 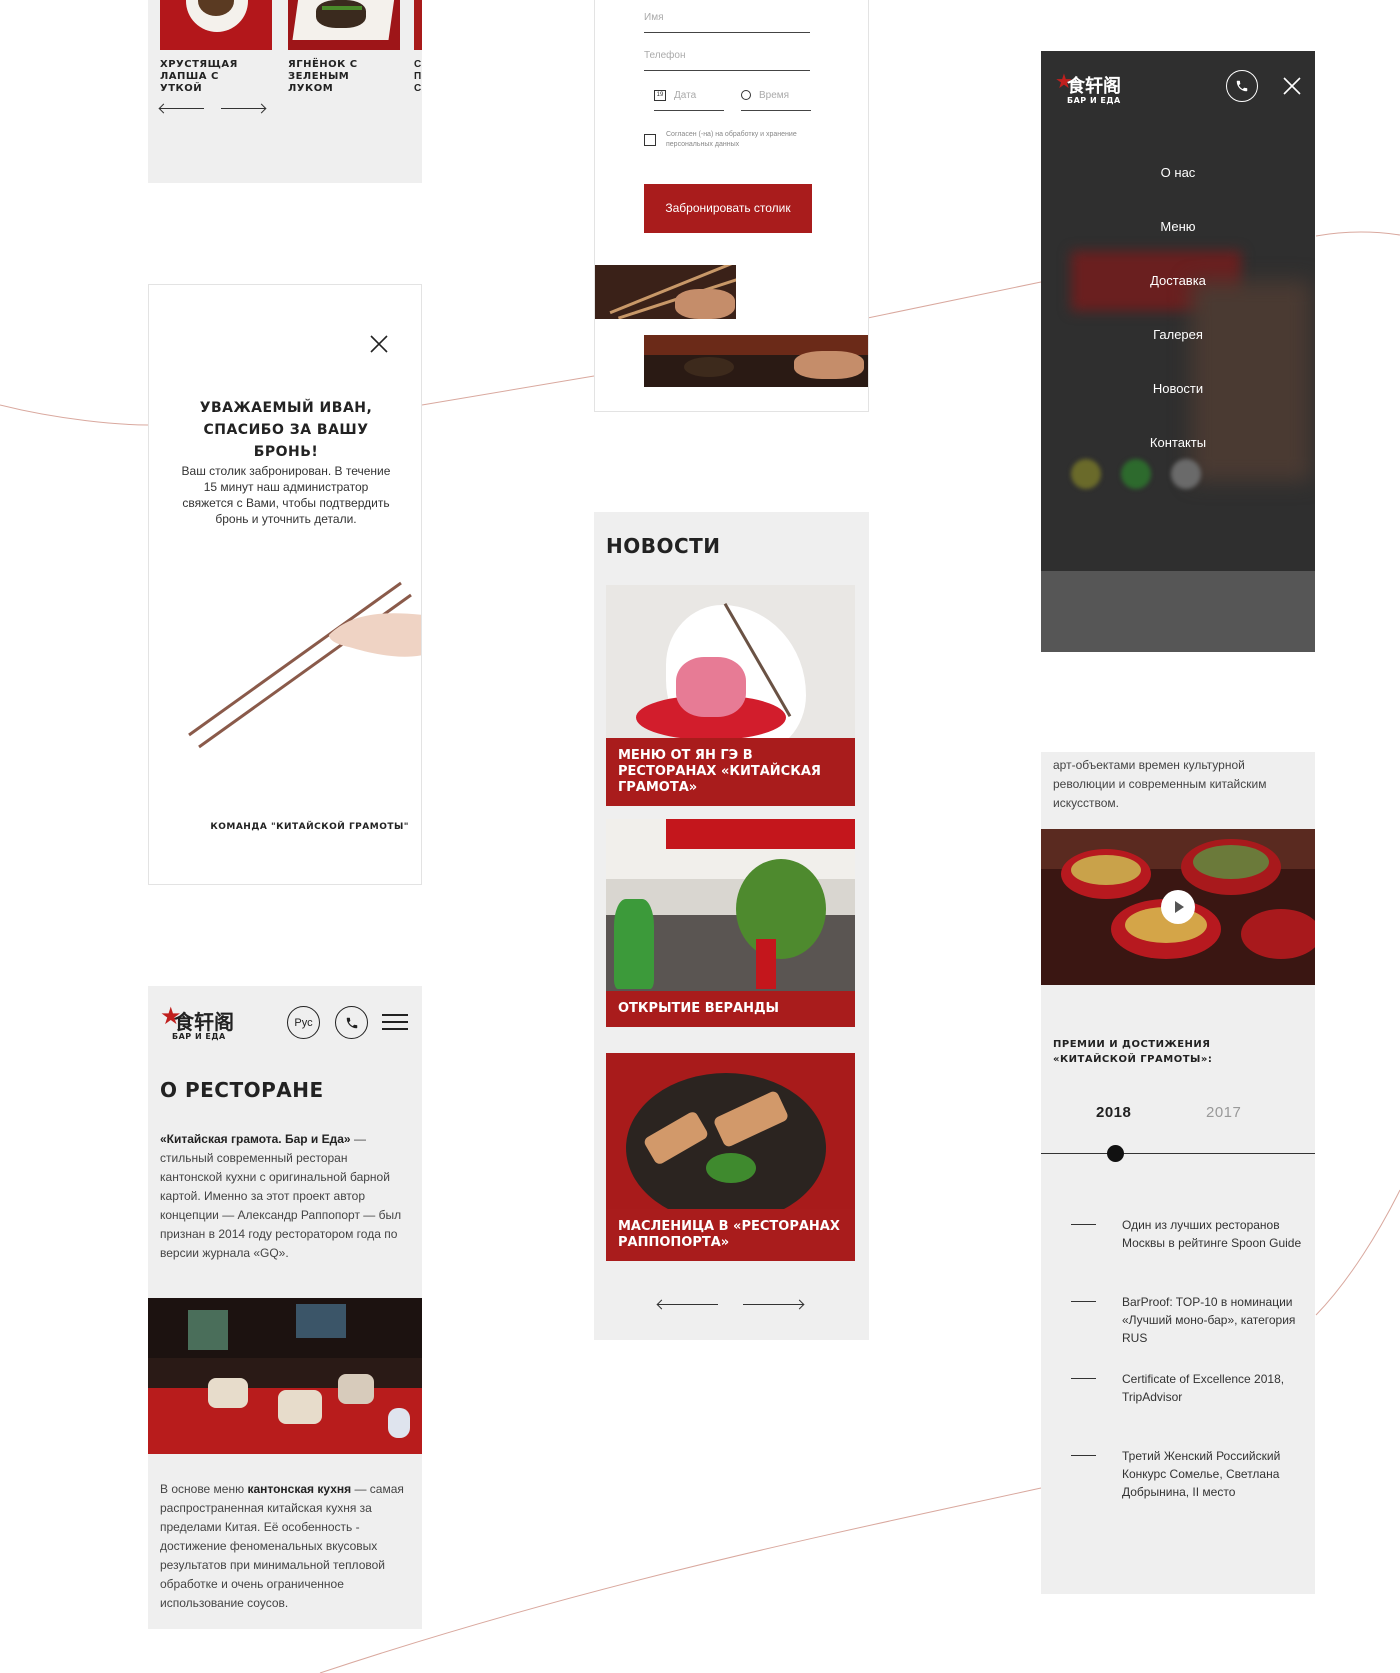 I want to click on calendar-icon: 19, so click(x=660, y=95).